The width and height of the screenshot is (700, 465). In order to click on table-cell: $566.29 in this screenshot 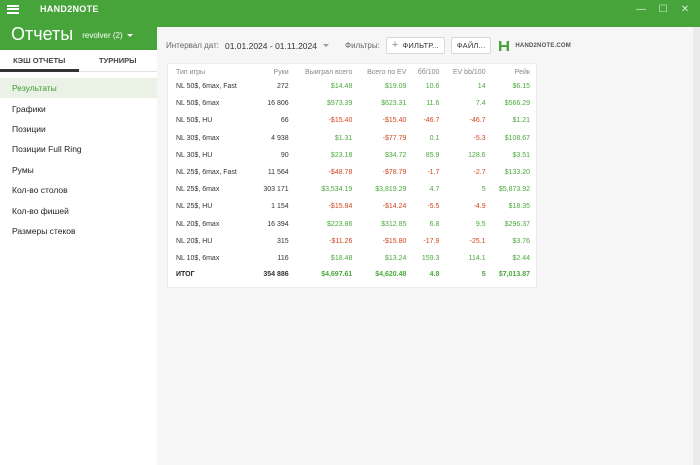, I will do `click(517, 104)`.